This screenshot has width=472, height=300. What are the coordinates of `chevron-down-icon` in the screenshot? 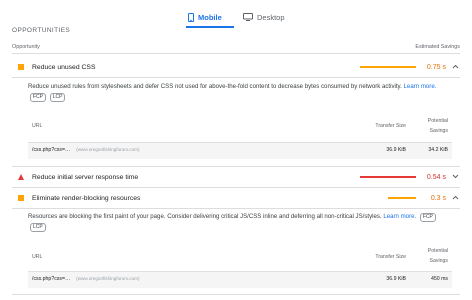 It's located at (455, 177).